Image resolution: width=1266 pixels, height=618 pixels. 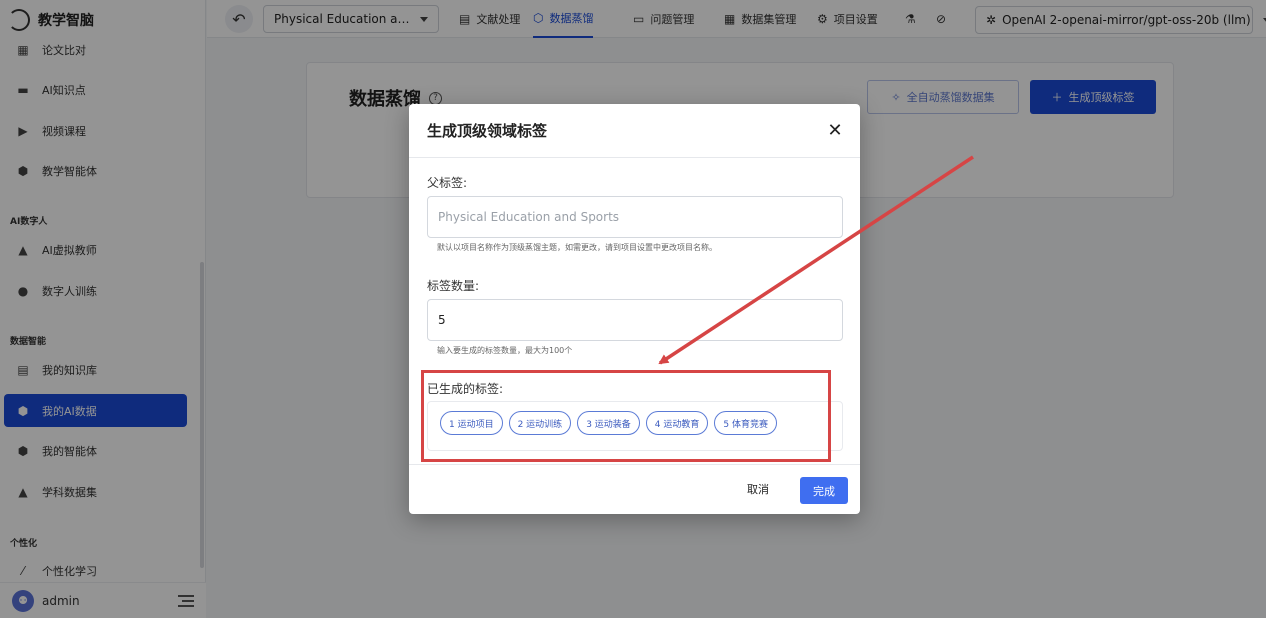 What do you see at coordinates (447, 183) in the screenshot?
I see `parent-tag-label: 父标签:` at bounding box center [447, 183].